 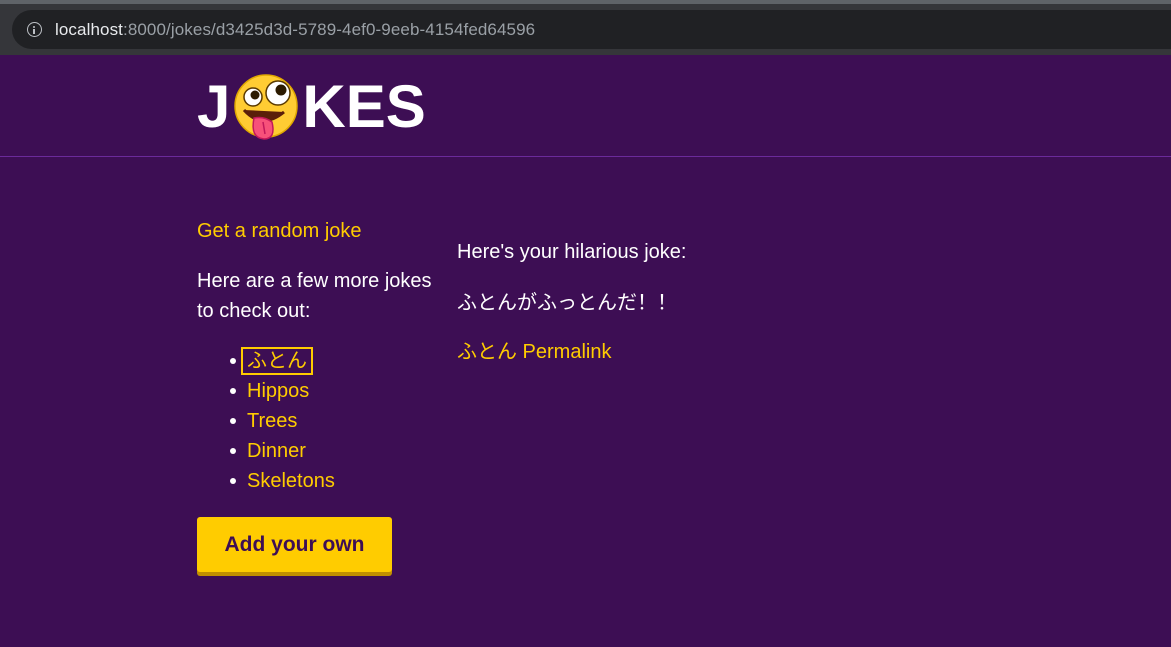 What do you see at coordinates (291, 481) in the screenshot?
I see `joke-link-skeletons: Skeletons` at bounding box center [291, 481].